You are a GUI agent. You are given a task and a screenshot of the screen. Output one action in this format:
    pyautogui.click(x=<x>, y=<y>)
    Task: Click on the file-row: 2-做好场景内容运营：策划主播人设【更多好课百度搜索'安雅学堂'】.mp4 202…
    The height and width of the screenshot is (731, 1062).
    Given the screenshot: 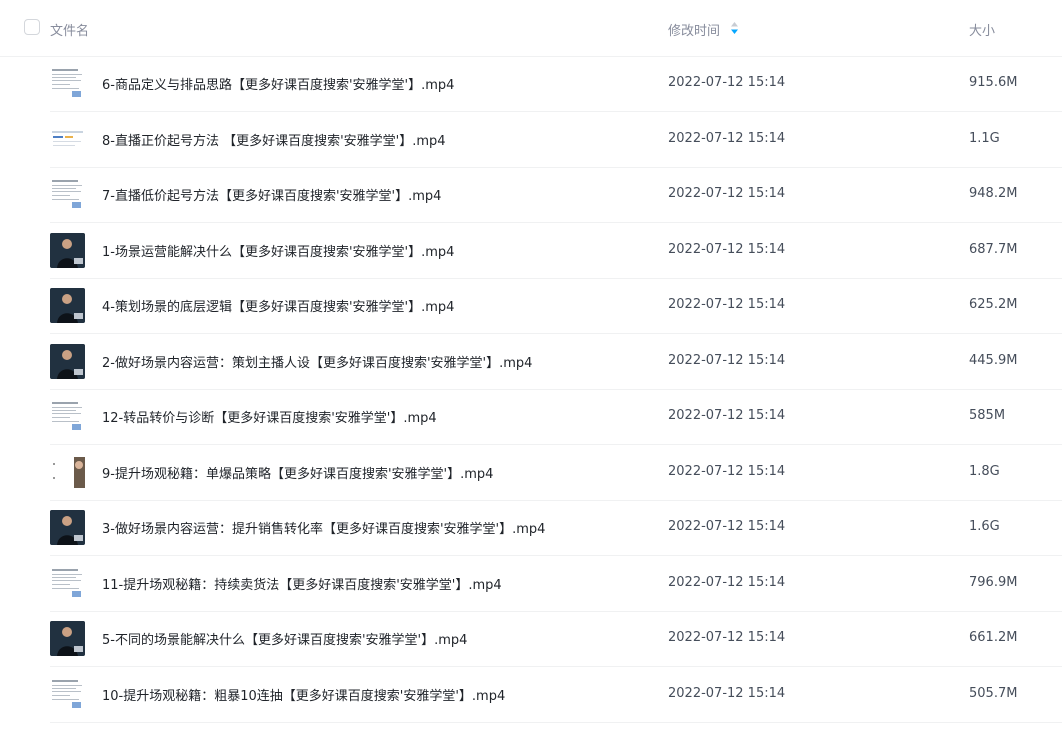 What is the action you would take?
    pyautogui.click(x=556, y=362)
    